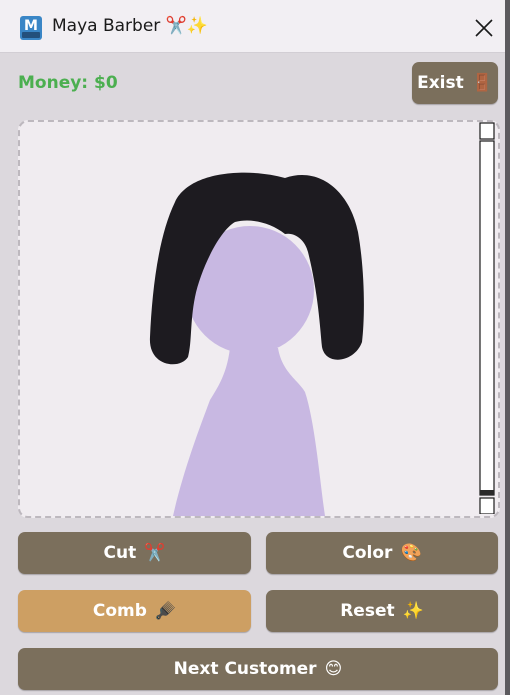  What do you see at coordinates (367, 611) in the screenshot?
I see `reset-label: Reset` at bounding box center [367, 611].